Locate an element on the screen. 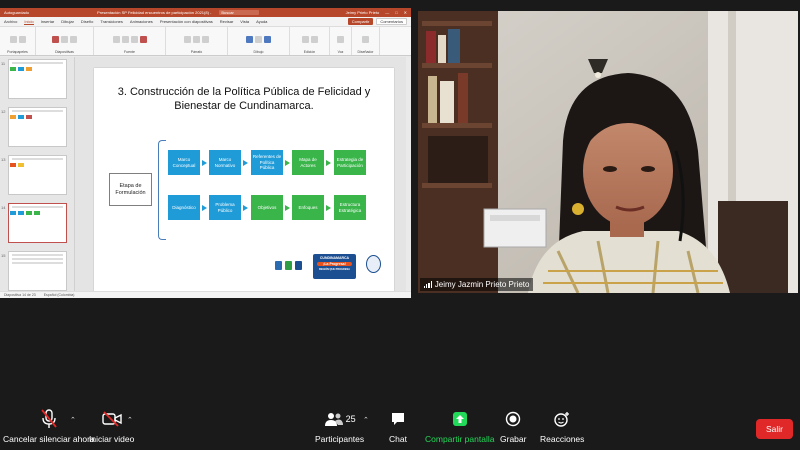 The image size is (800, 450). ppt-status-bar: Diapositiva 14 de 23 Español (Colombia) is located at coordinates (205, 294).